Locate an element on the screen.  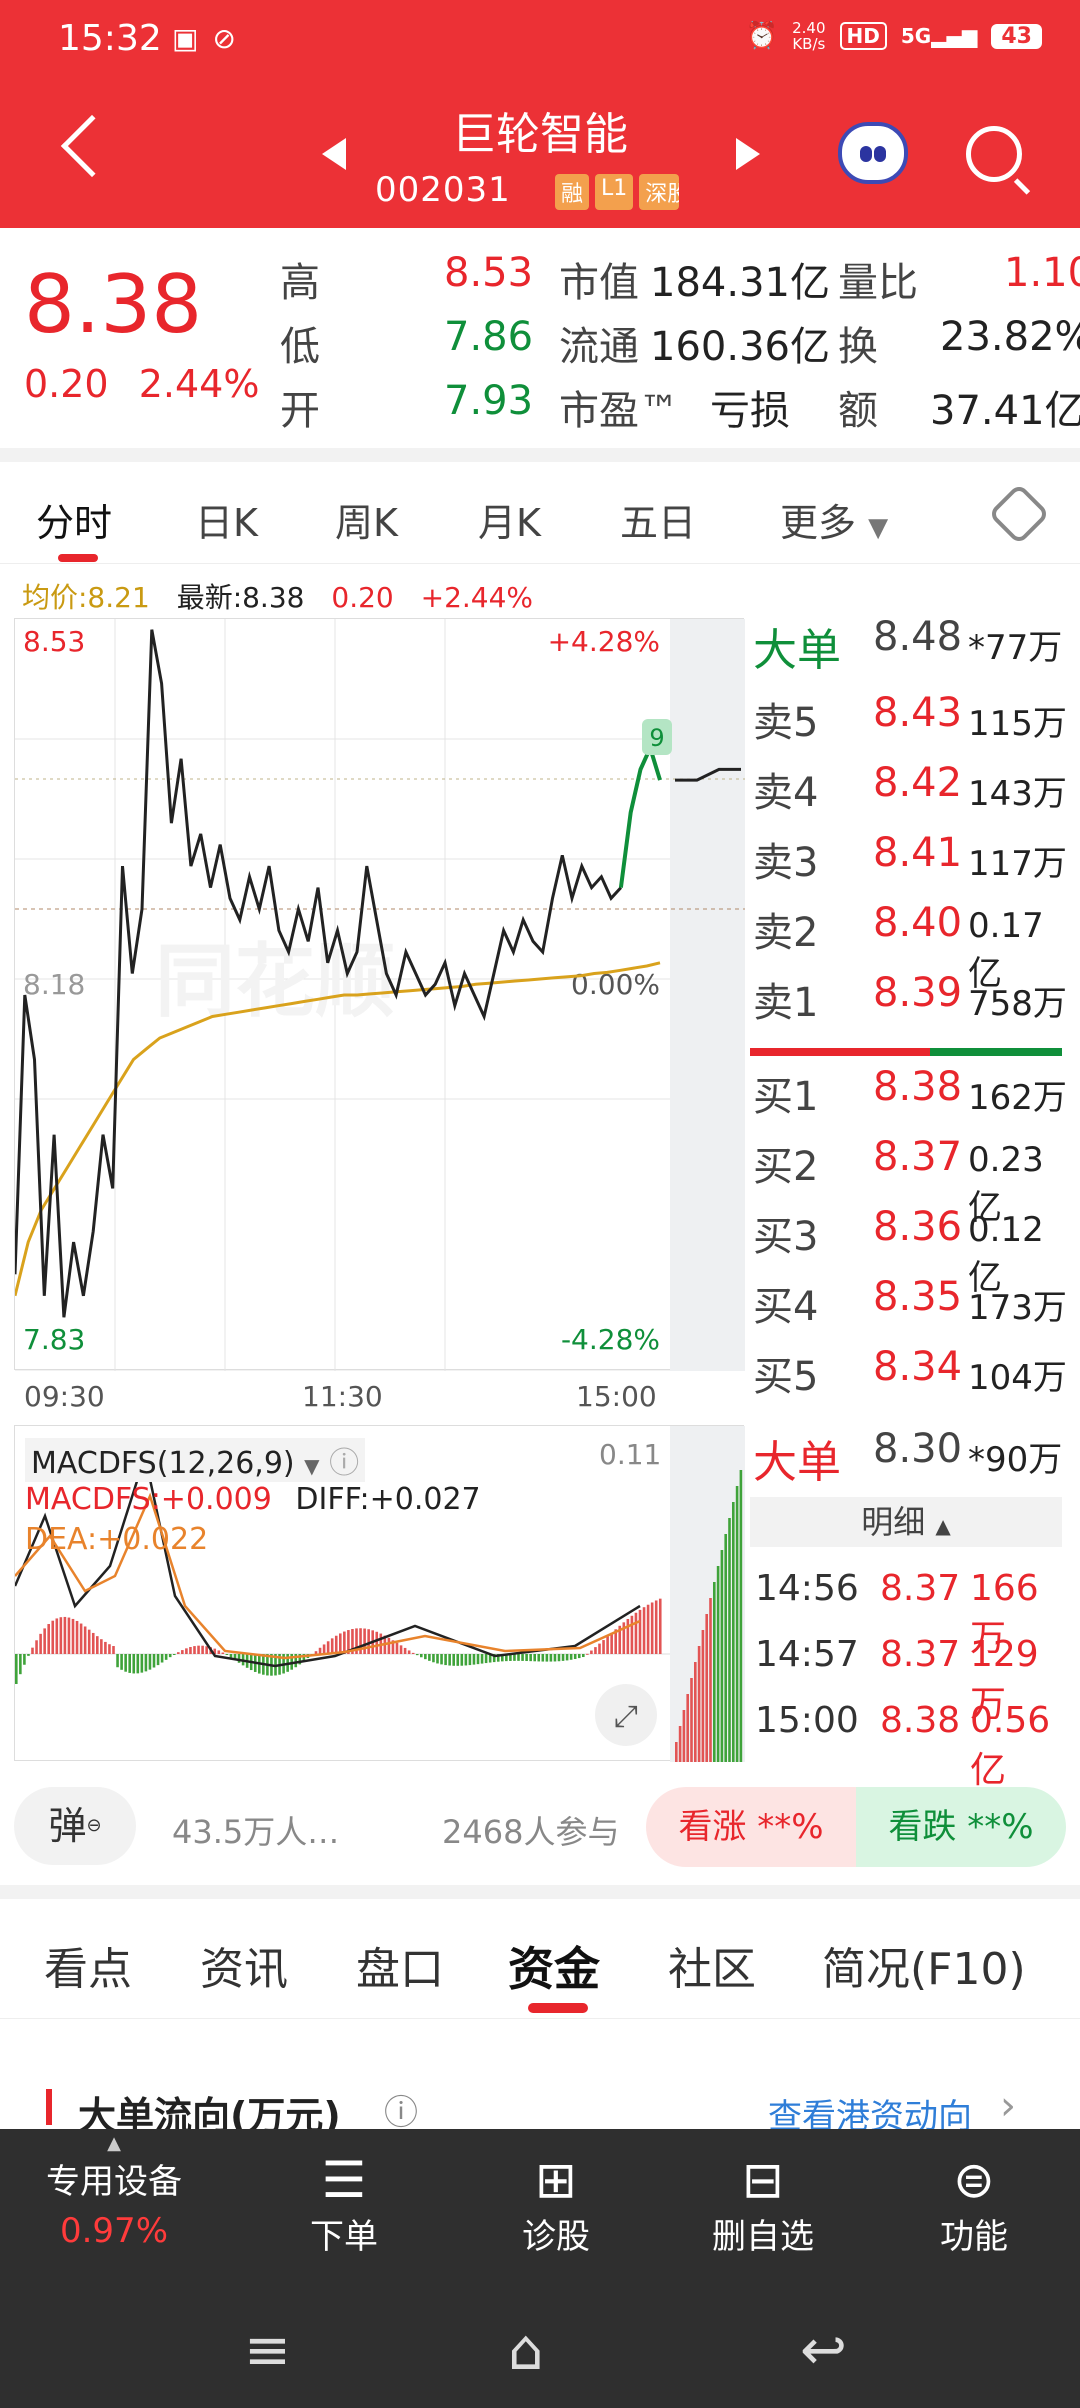
tab-weekly-k: 周K is located at coordinates (366, 519).